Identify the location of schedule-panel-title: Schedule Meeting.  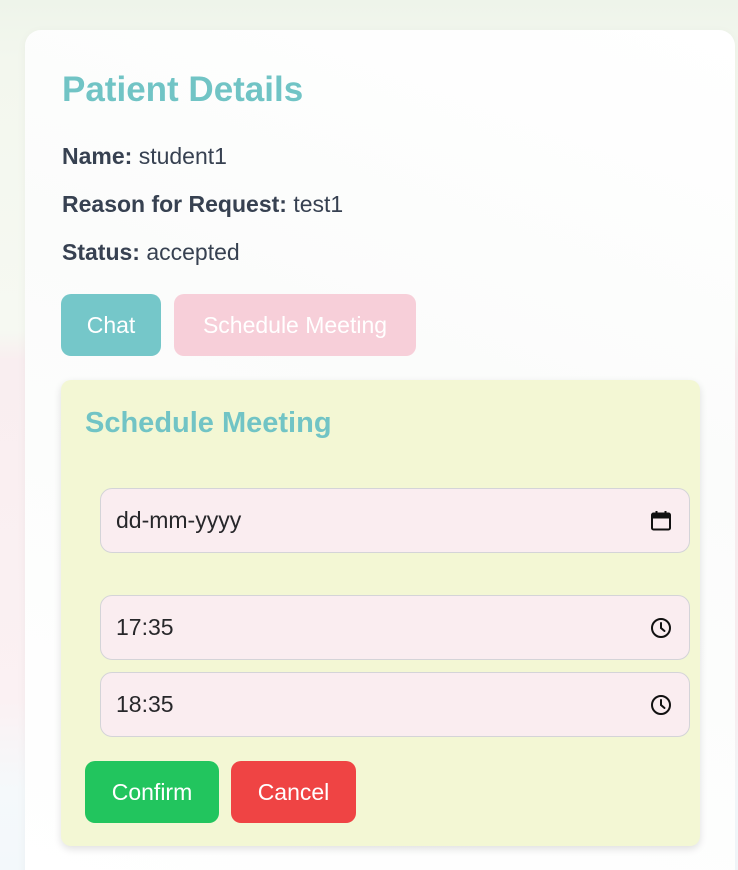
(208, 423).